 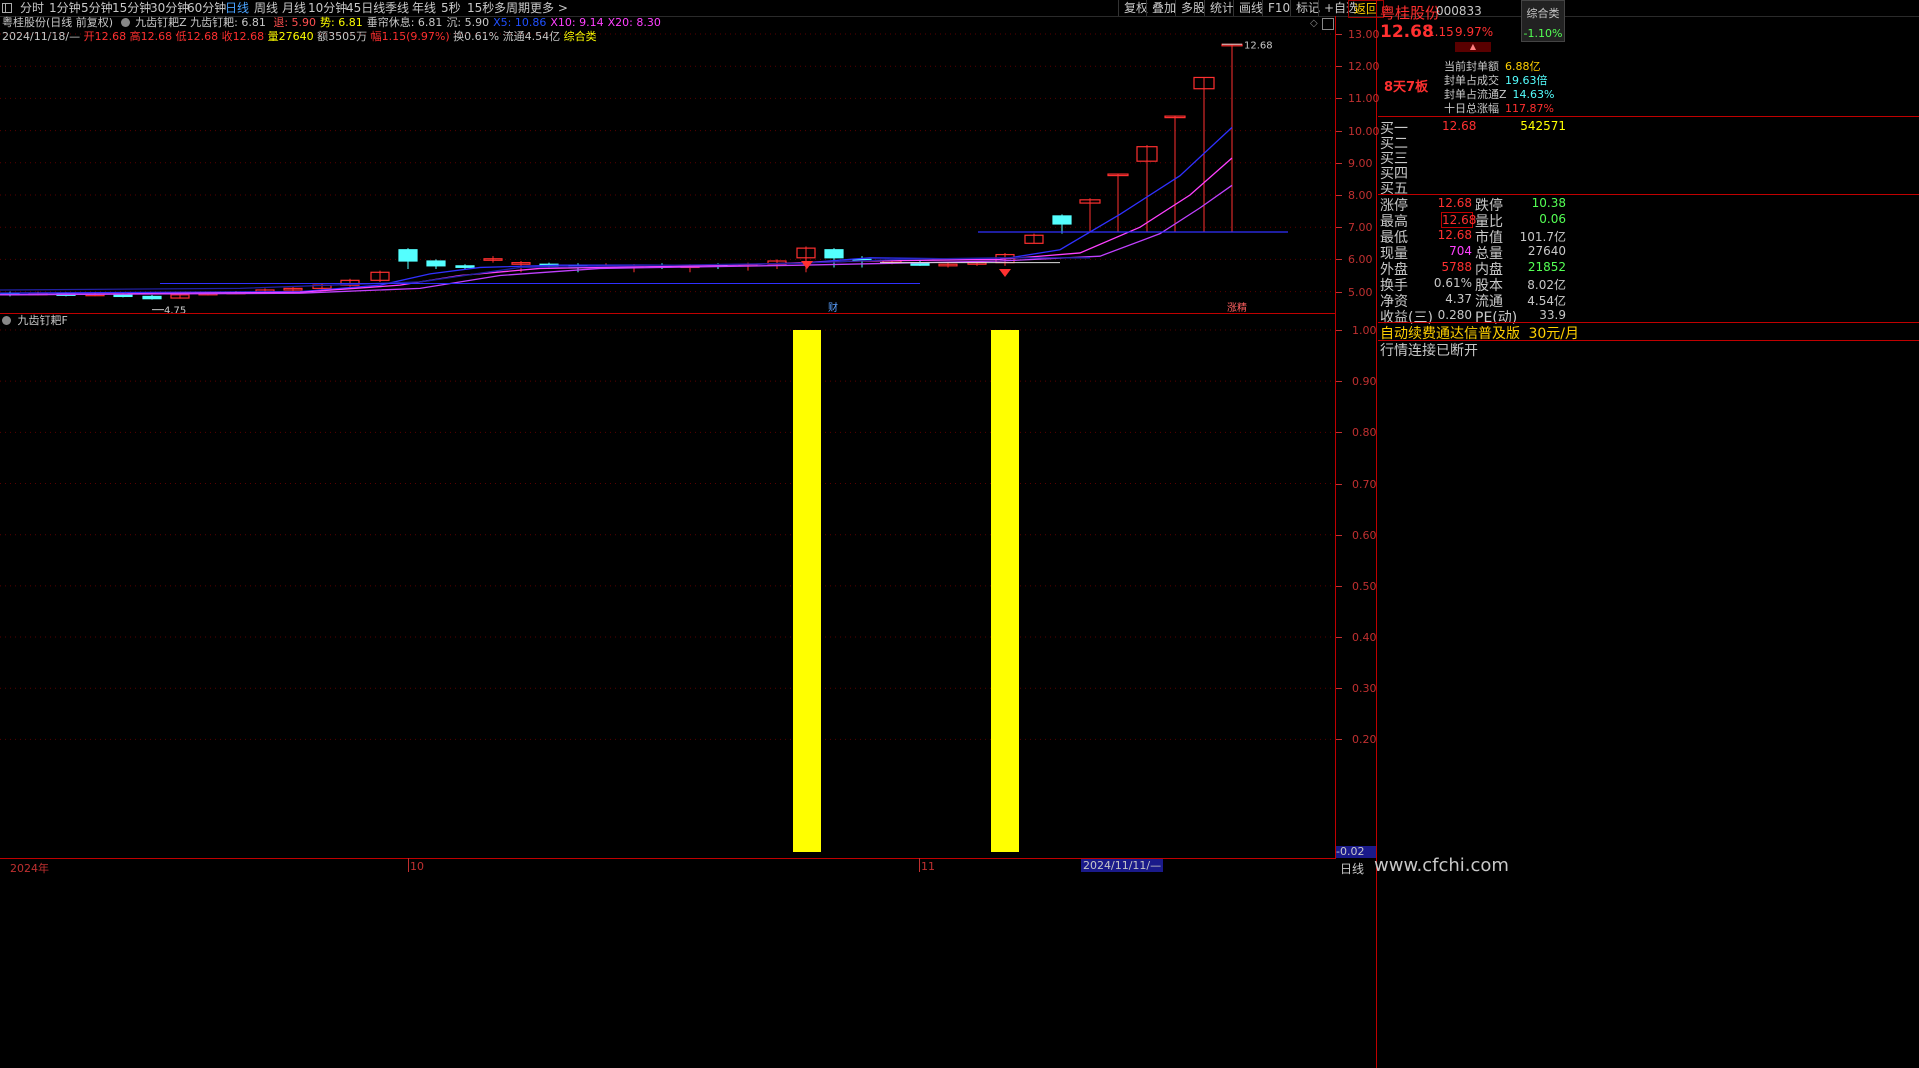 What do you see at coordinates (1258, 45) in the screenshot?
I see `high-price-label: 12.68` at bounding box center [1258, 45].